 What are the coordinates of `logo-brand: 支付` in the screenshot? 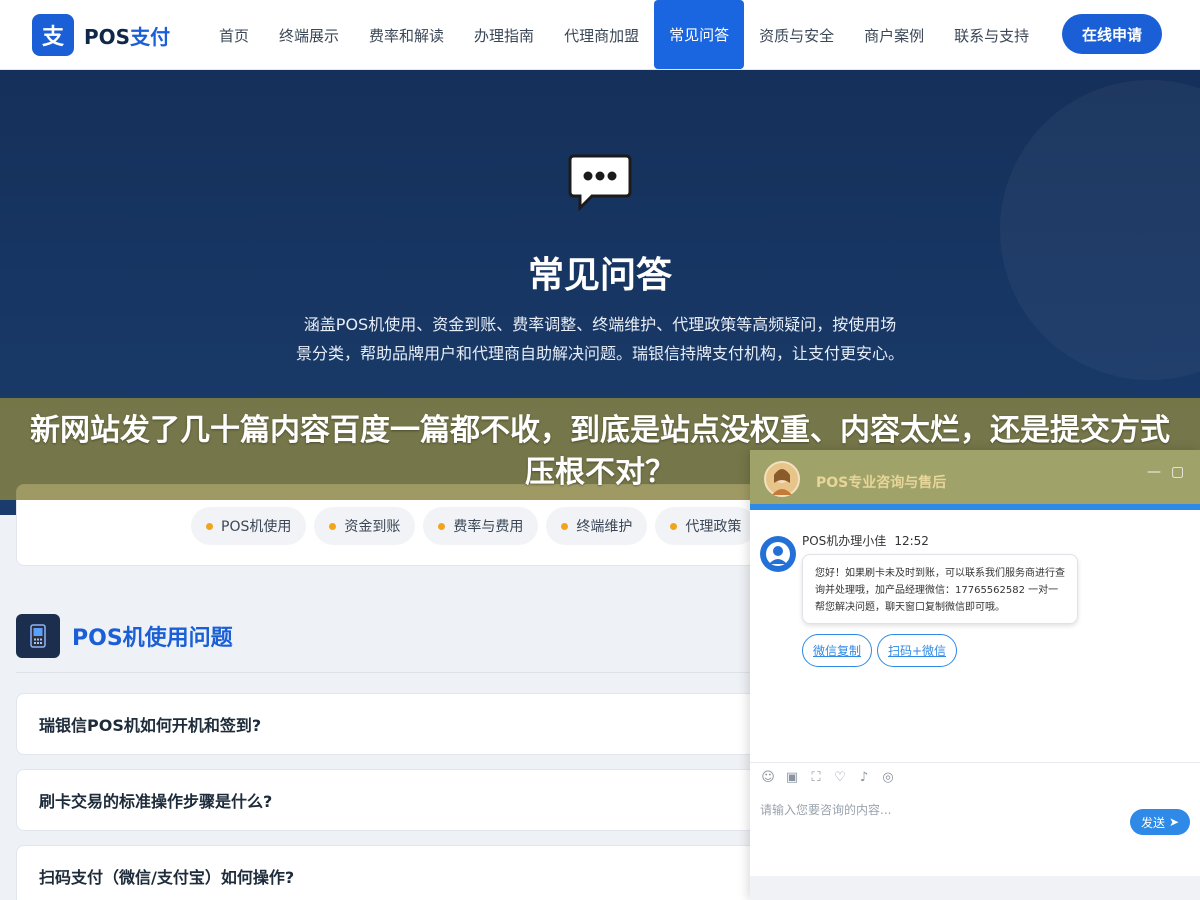 It's located at (150, 36).